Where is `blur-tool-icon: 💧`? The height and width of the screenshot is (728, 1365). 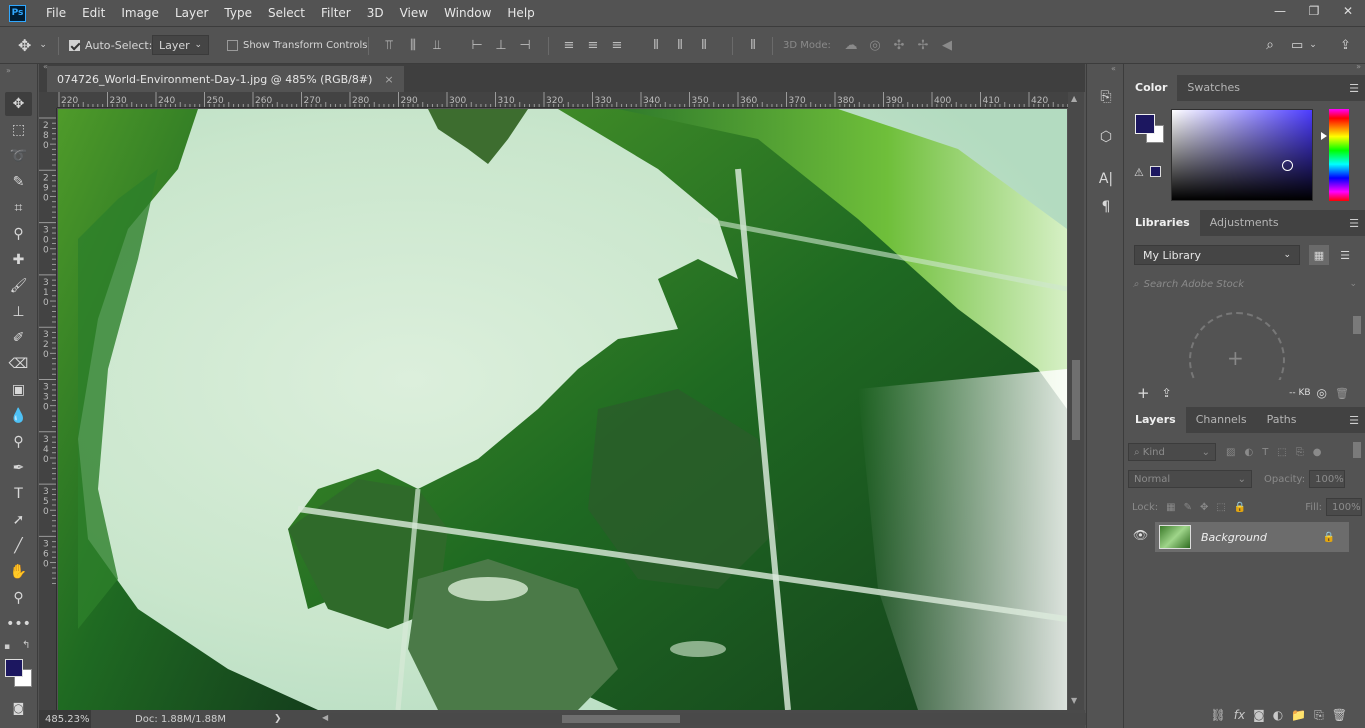
blur-tool-icon: 💧 is located at coordinates (18, 416).